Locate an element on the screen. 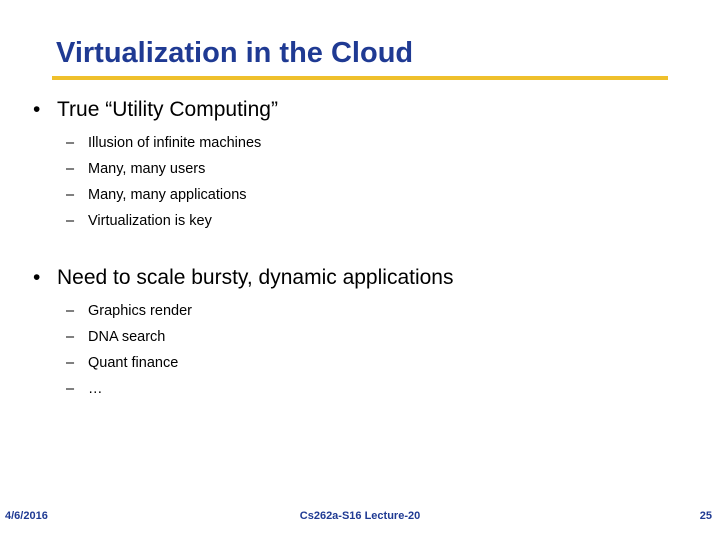  sub-bullet-item-1-1: – DNA search is located at coordinates (360, 337).